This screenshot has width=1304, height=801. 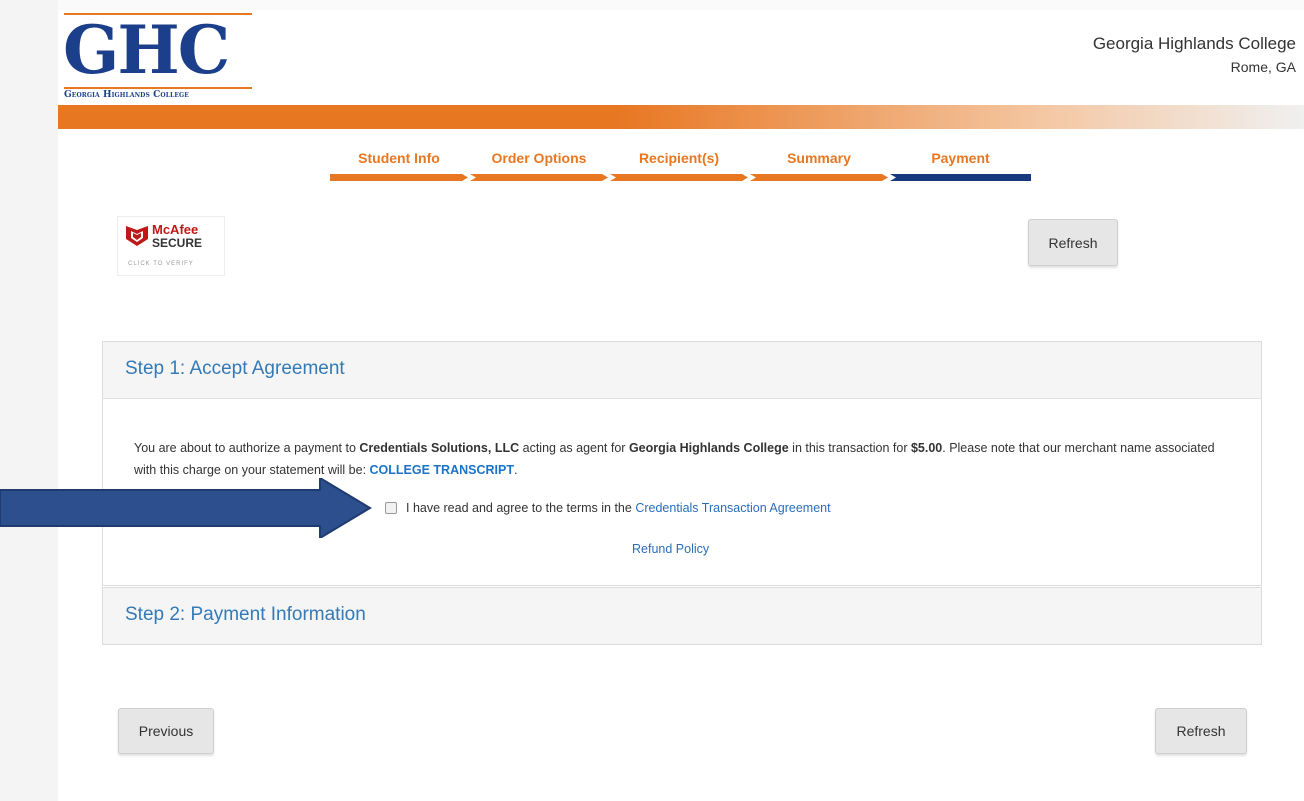 I want to click on agreement-link: Credentials Transaction Agreement, so click(x=732, y=508).